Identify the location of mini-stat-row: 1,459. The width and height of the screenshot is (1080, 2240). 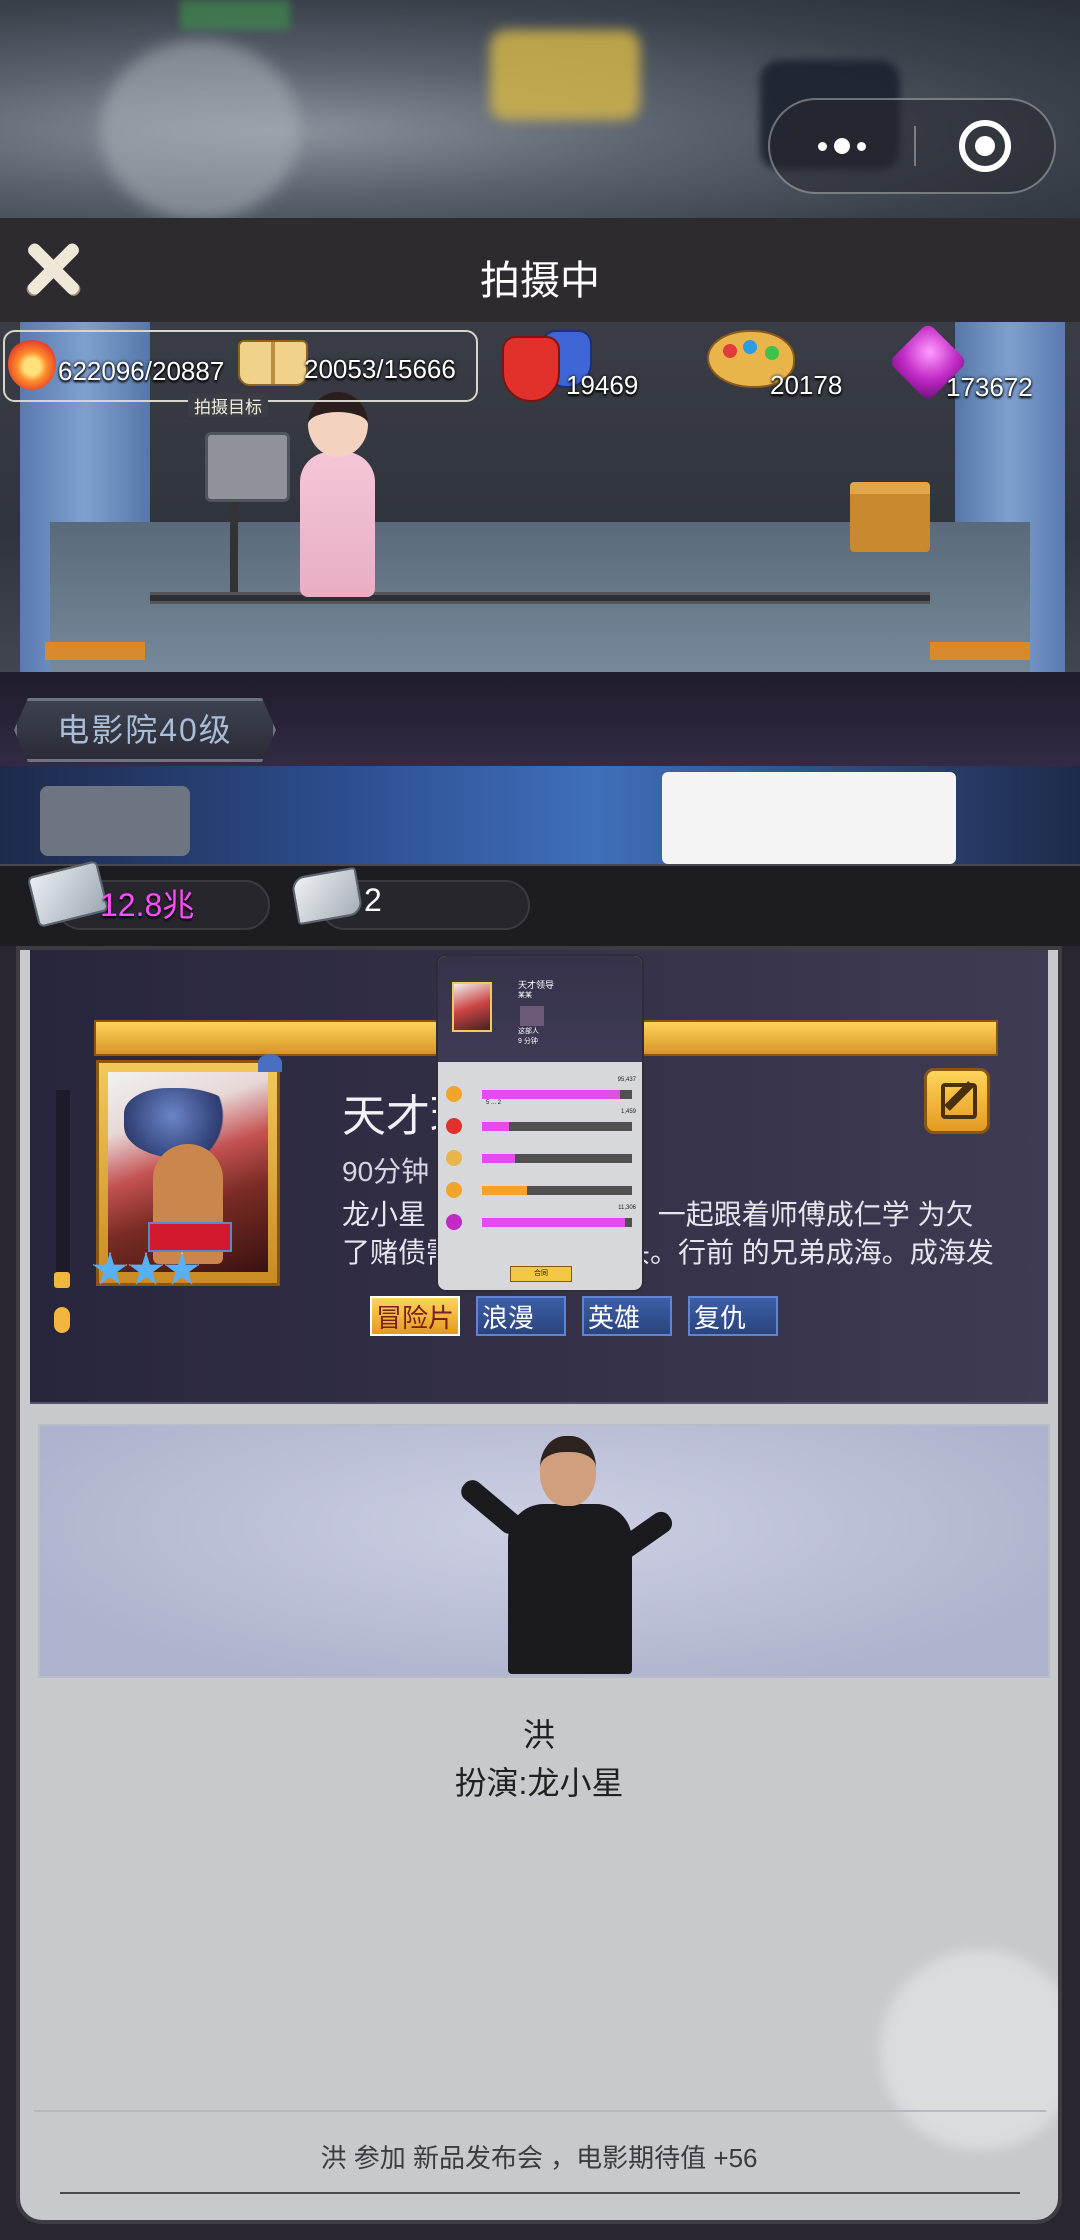
(542, 1123).